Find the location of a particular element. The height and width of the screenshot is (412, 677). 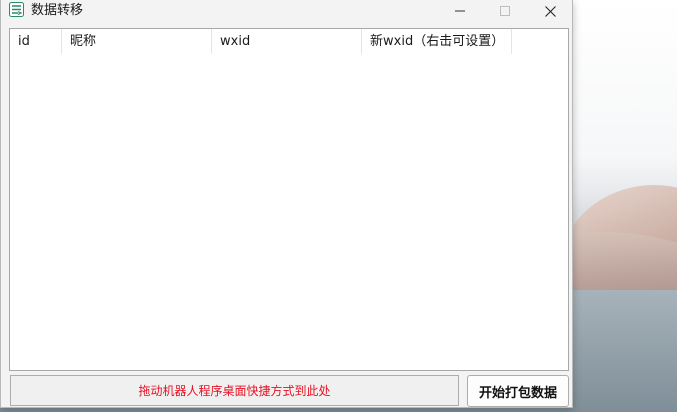

column-header-wxid: wxid is located at coordinates (287, 41).